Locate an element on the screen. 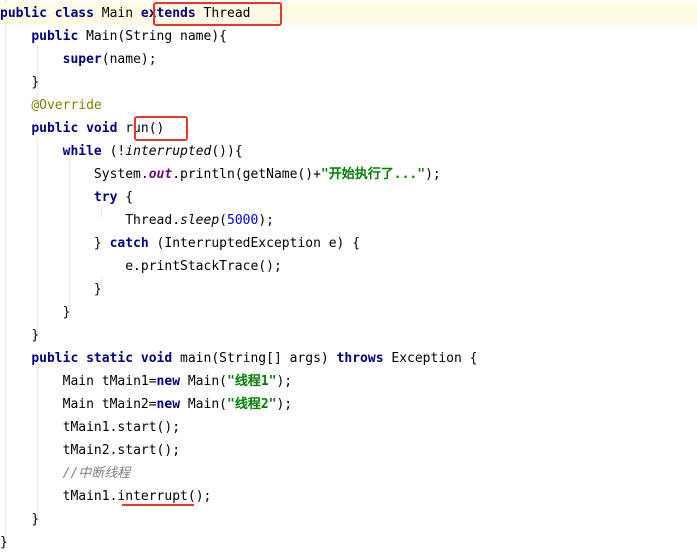 This screenshot has width=697, height=554. keyword: public static void is located at coordinates (102, 358).